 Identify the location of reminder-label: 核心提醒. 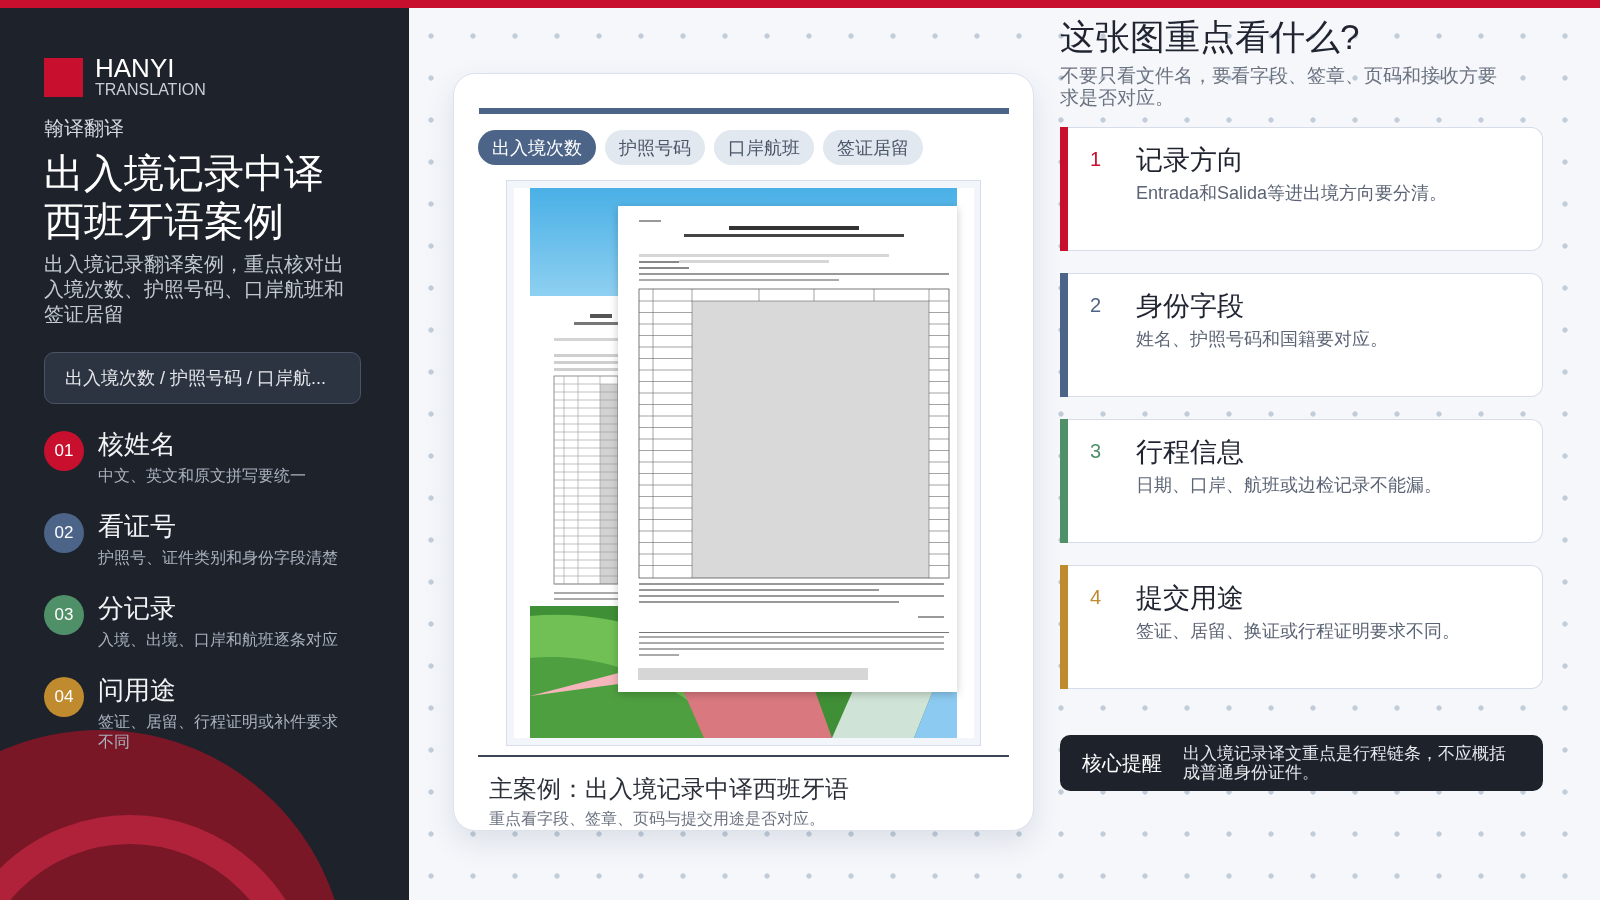
(1122, 763).